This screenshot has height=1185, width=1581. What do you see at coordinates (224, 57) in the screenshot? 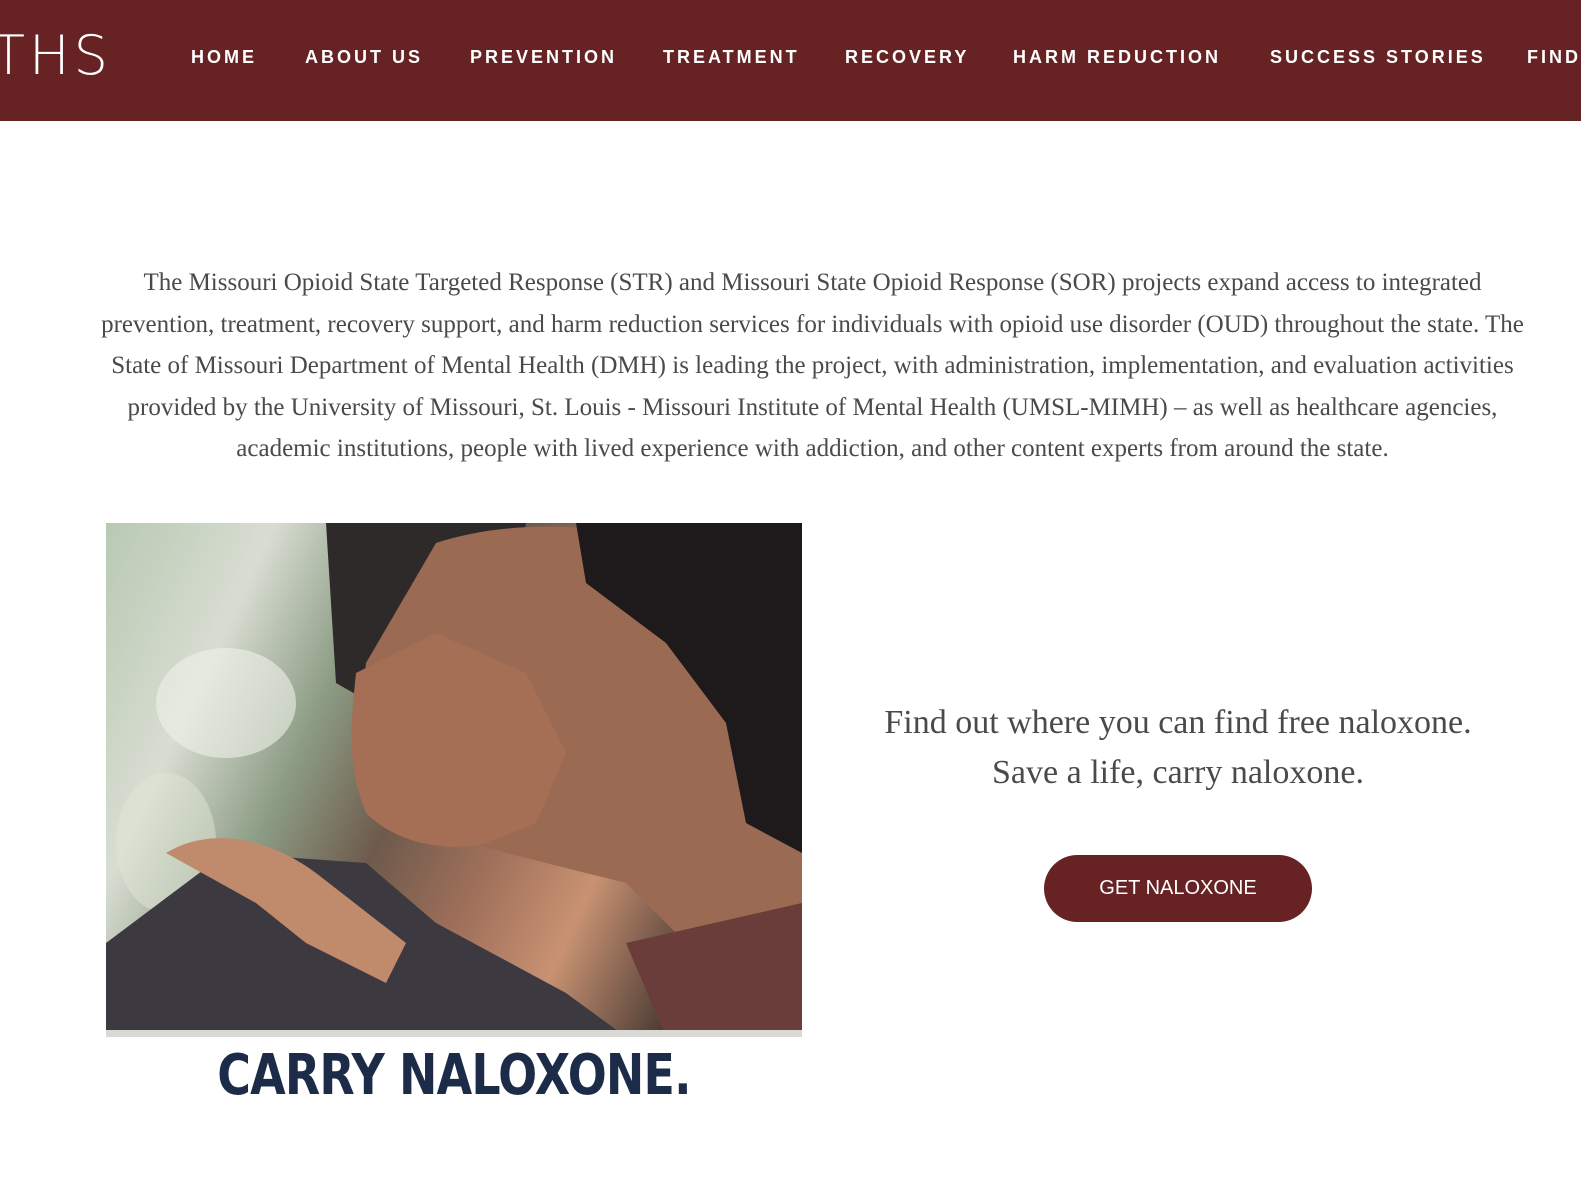
I see `nav-home: HOME` at bounding box center [224, 57].